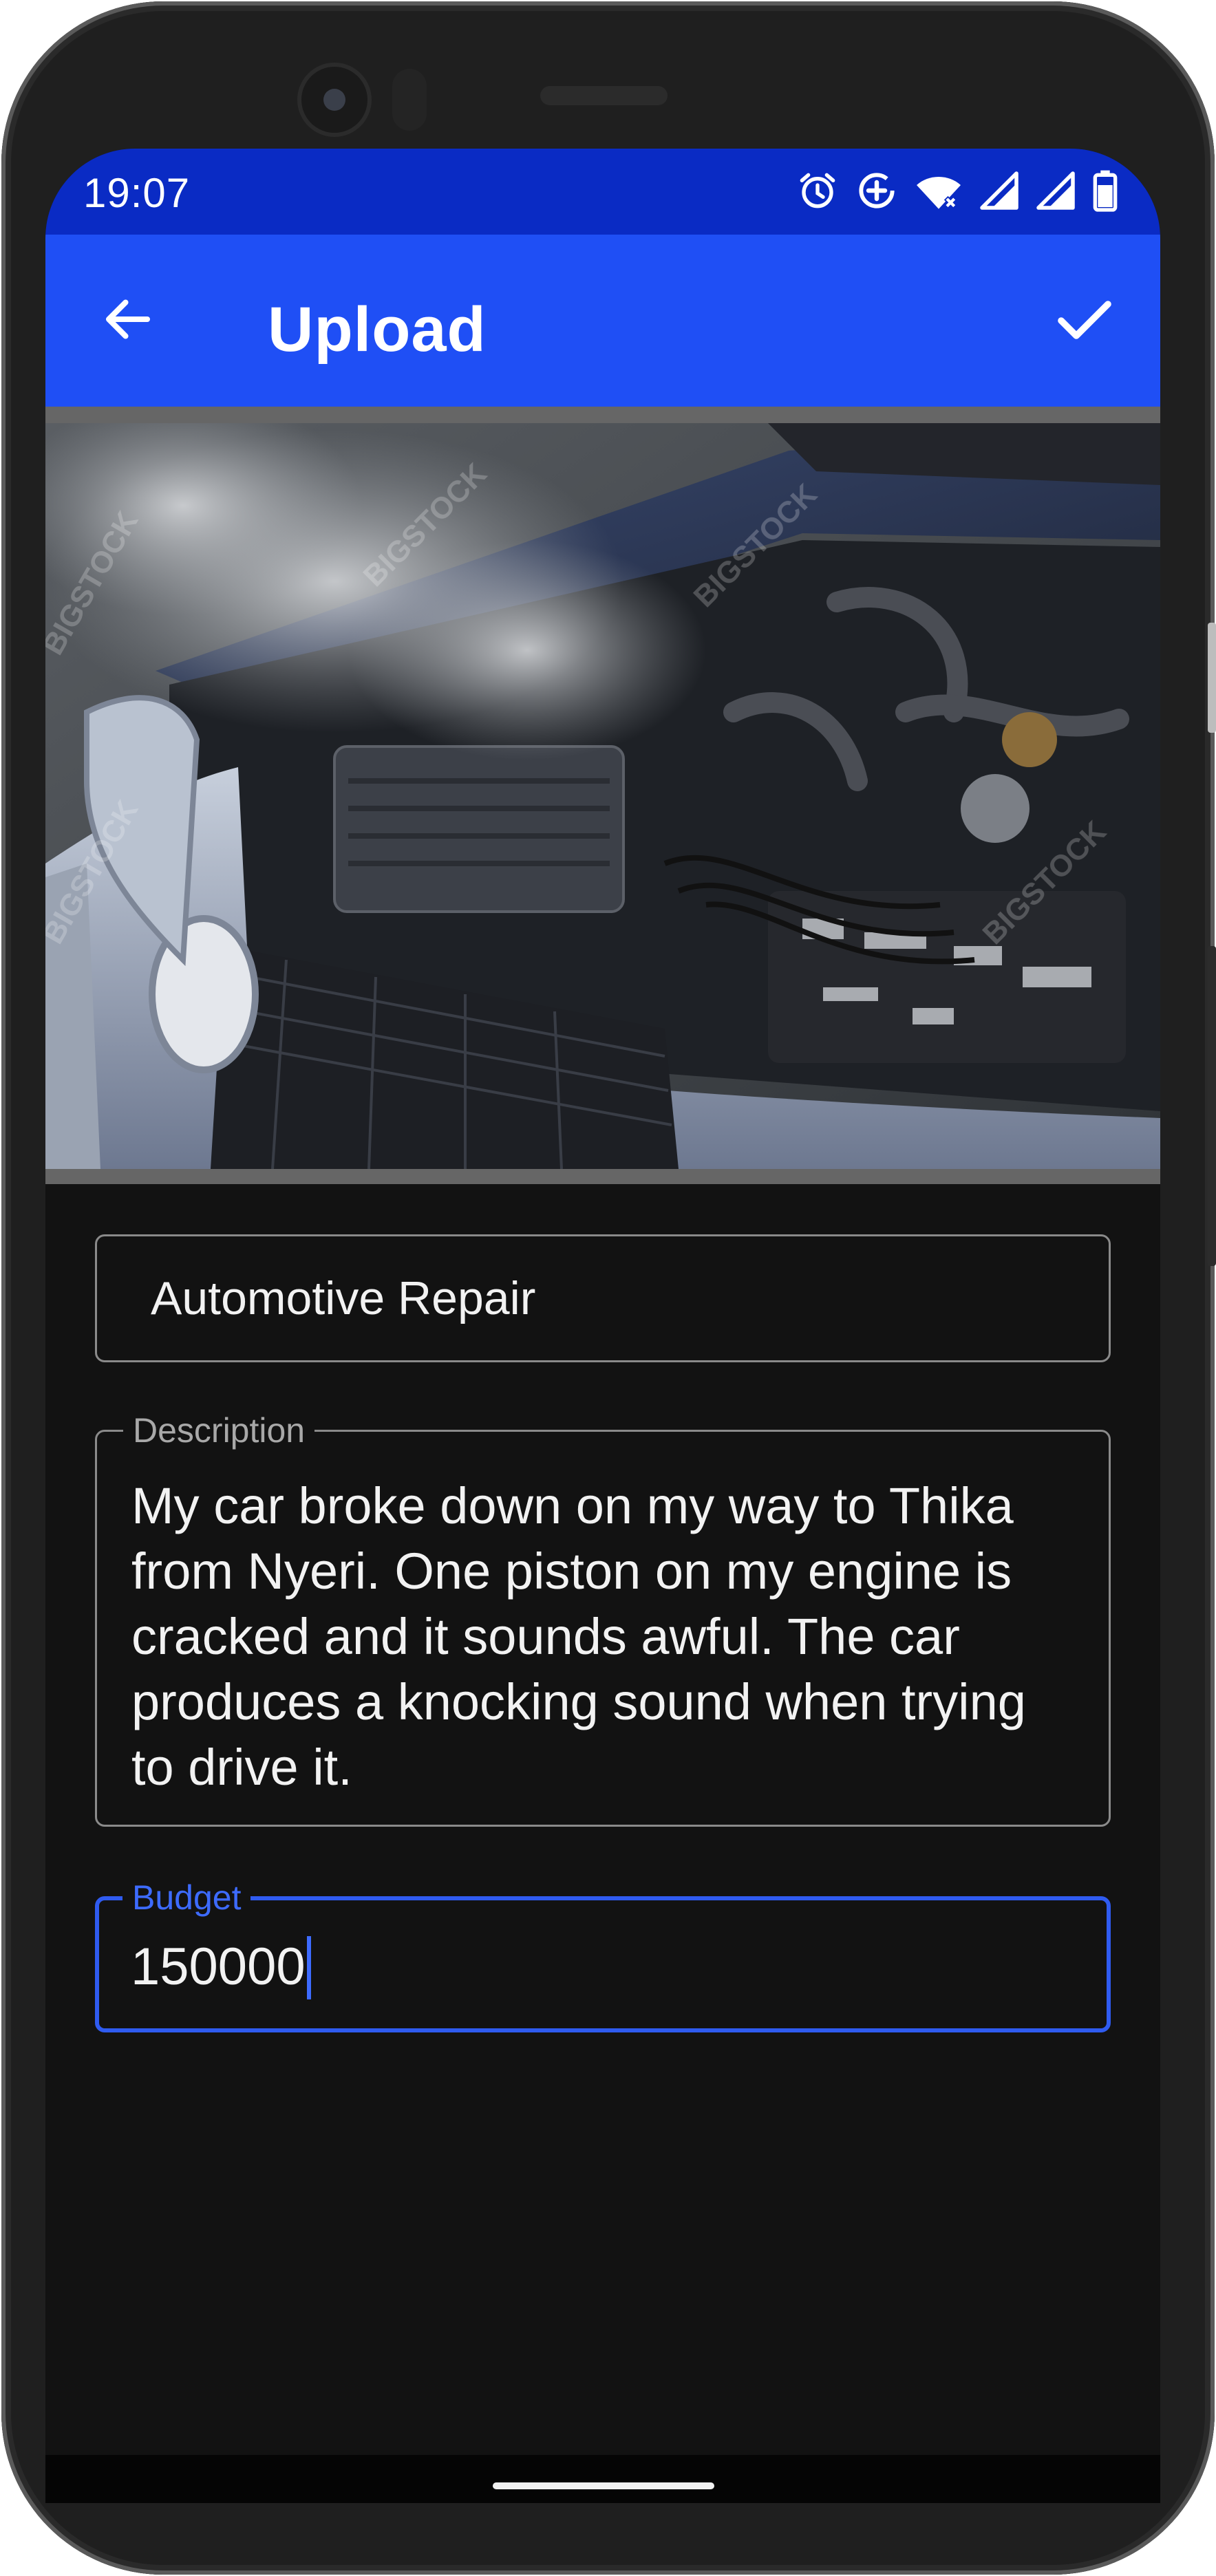  Describe the element at coordinates (334, 100) in the screenshot. I see `front-camera` at that location.